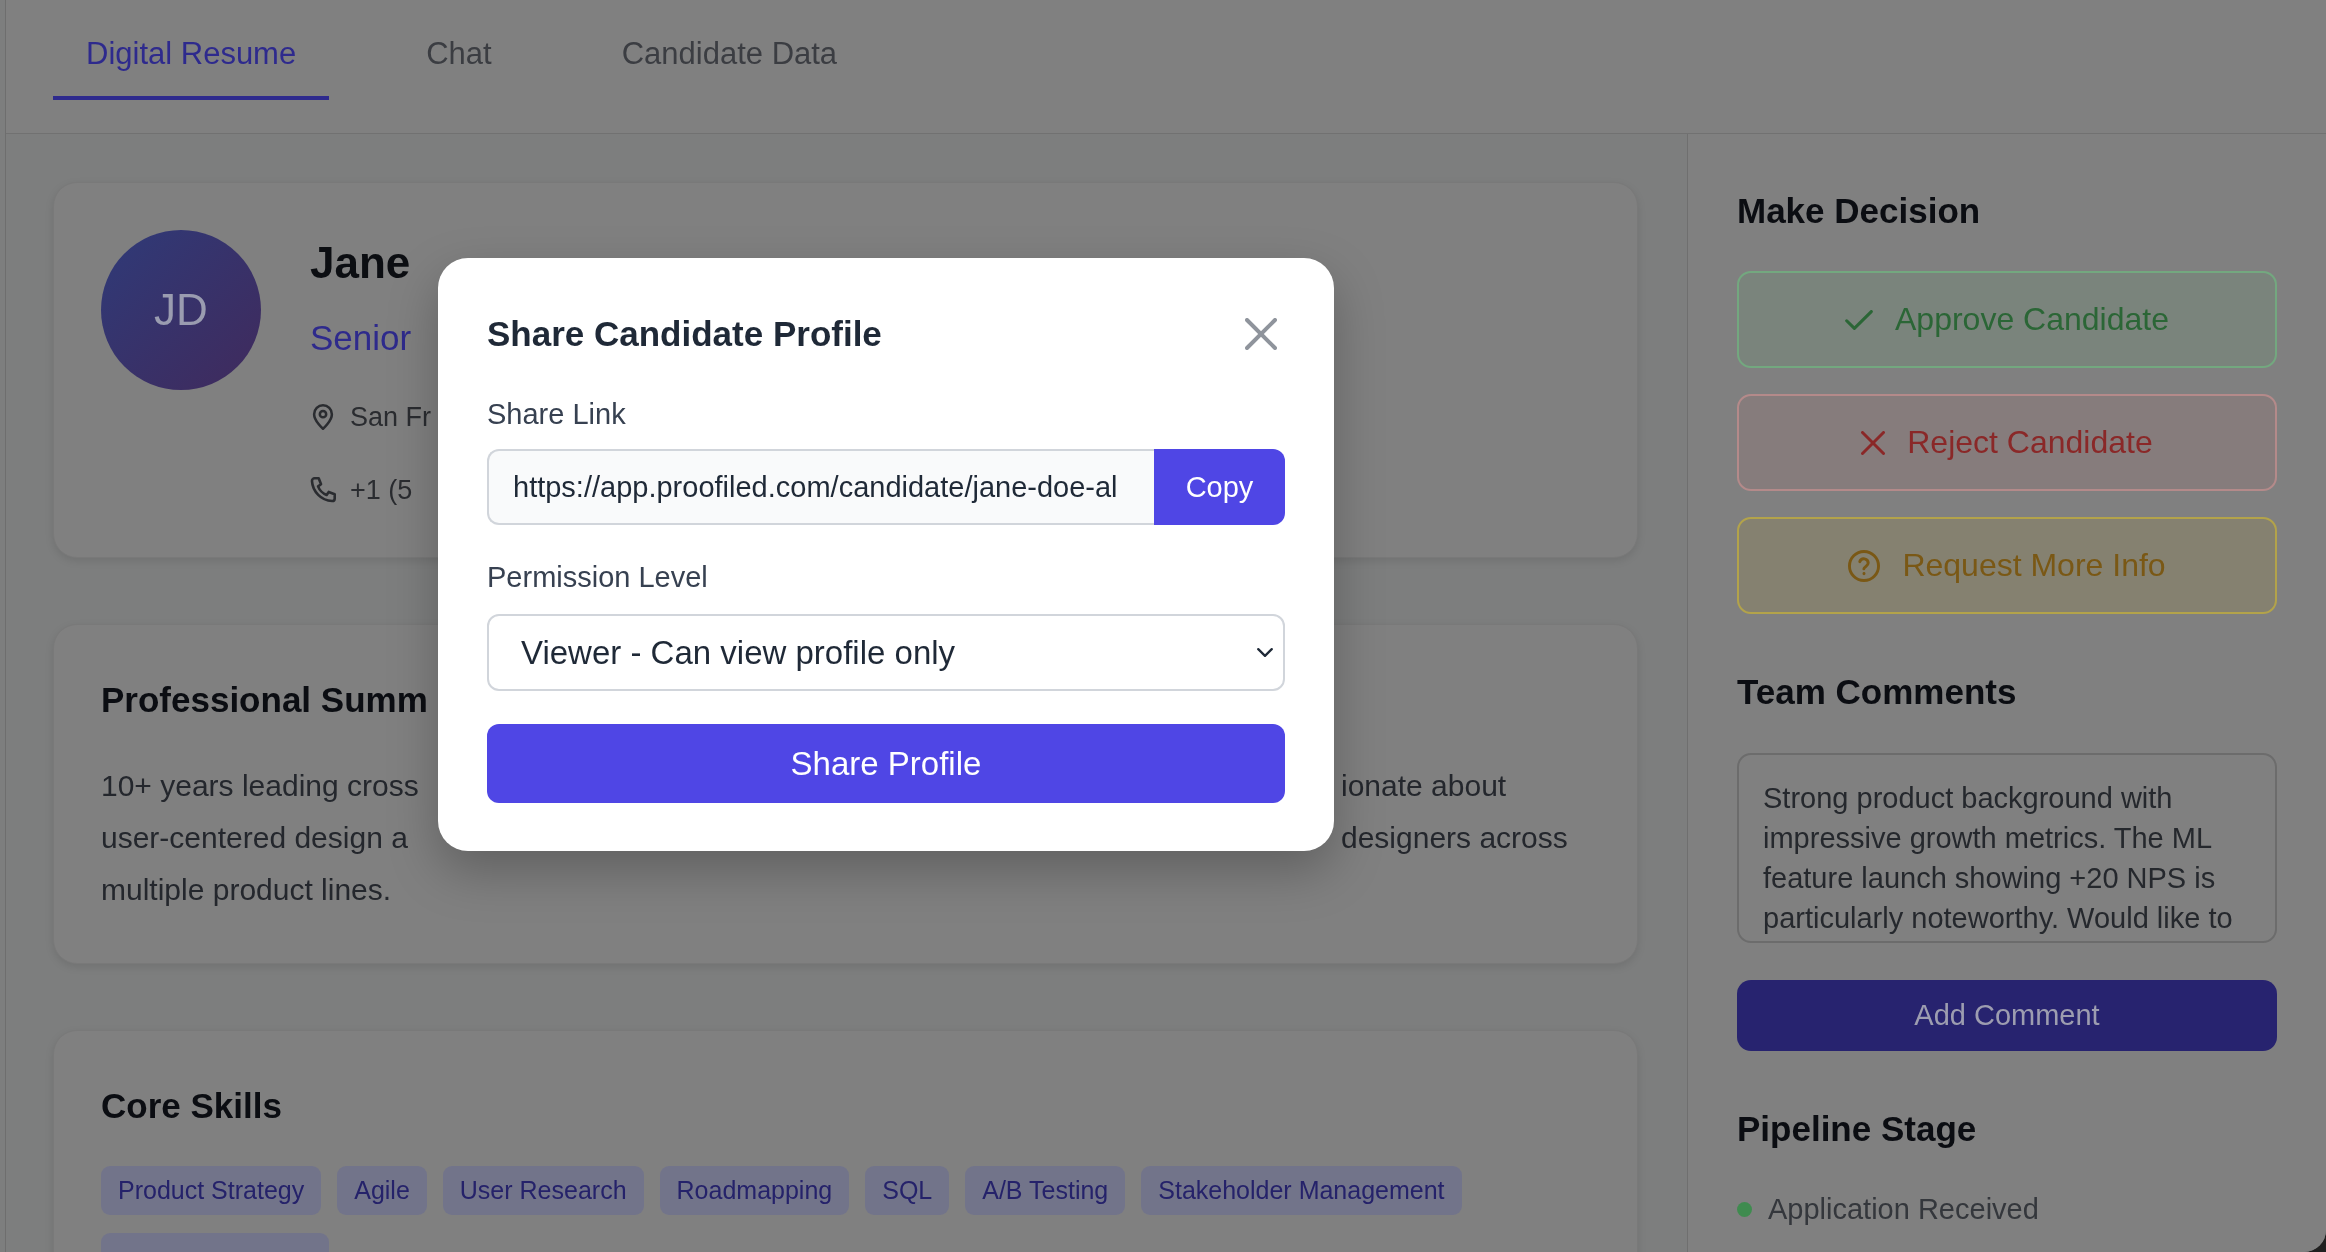 The width and height of the screenshot is (2326, 1252). Describe the element at coordinates (1903, 1209) in the screenshot. I see `stage-text: Application Received` at that location.